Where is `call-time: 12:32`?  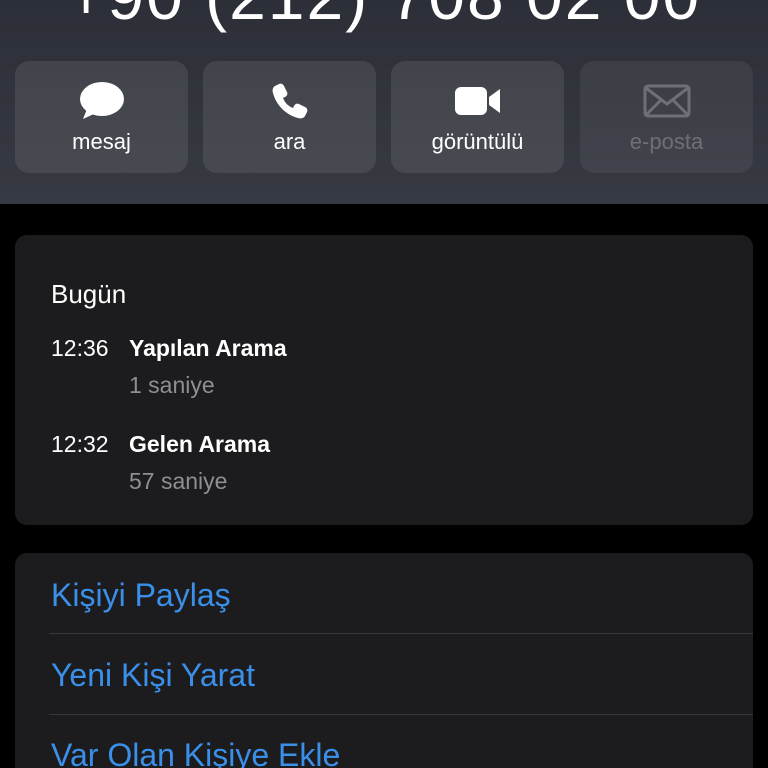 call-time: 12:32 is located at coordinates (80, 444).